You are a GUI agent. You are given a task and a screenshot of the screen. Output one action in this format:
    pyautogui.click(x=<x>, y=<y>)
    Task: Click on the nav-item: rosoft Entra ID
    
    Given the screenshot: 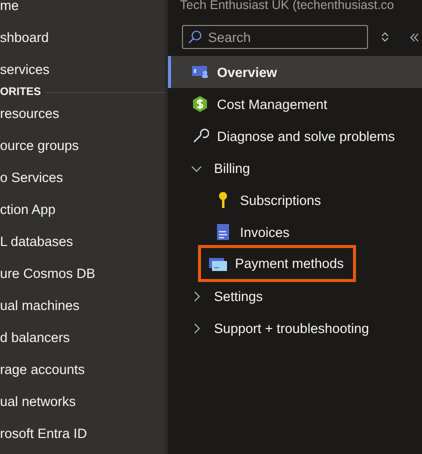 What is the action you would take?
    pyautogui.click(x=82, y=434)
    